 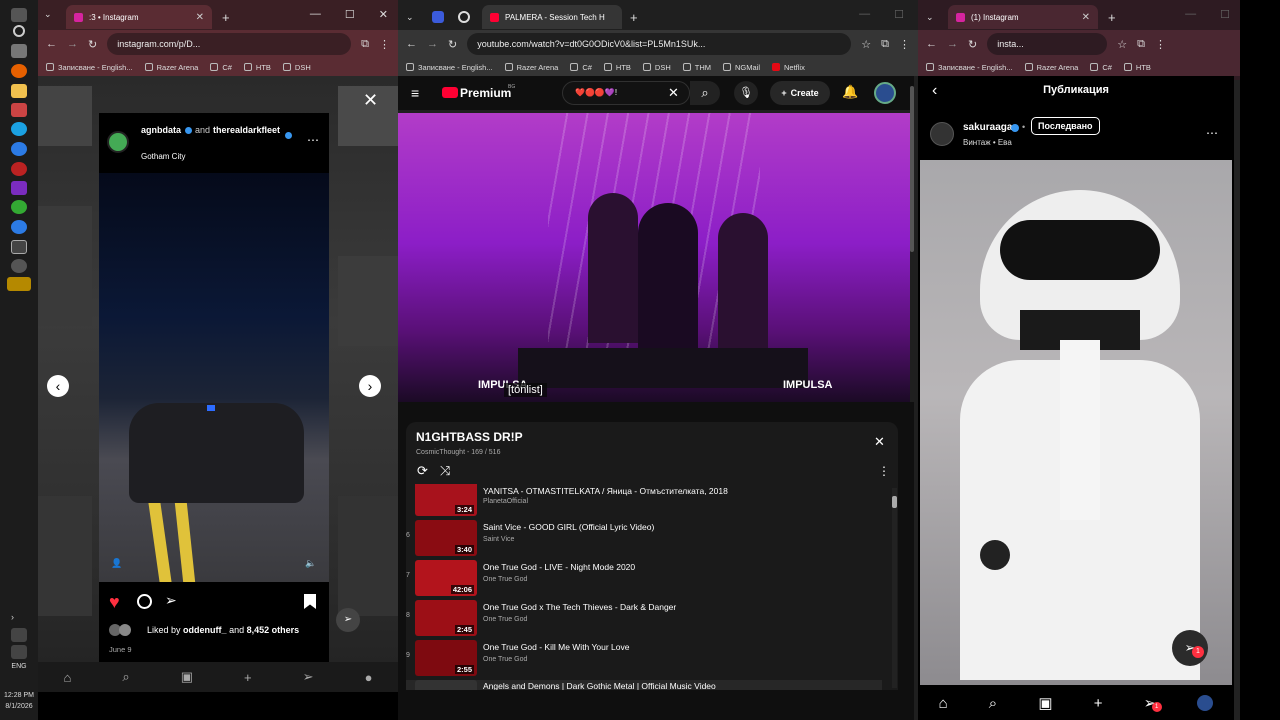 What do you see at coordinates (450, 92) in the screenshot?
I see `youtube-logo-icon` at bounding box center [450, 92].